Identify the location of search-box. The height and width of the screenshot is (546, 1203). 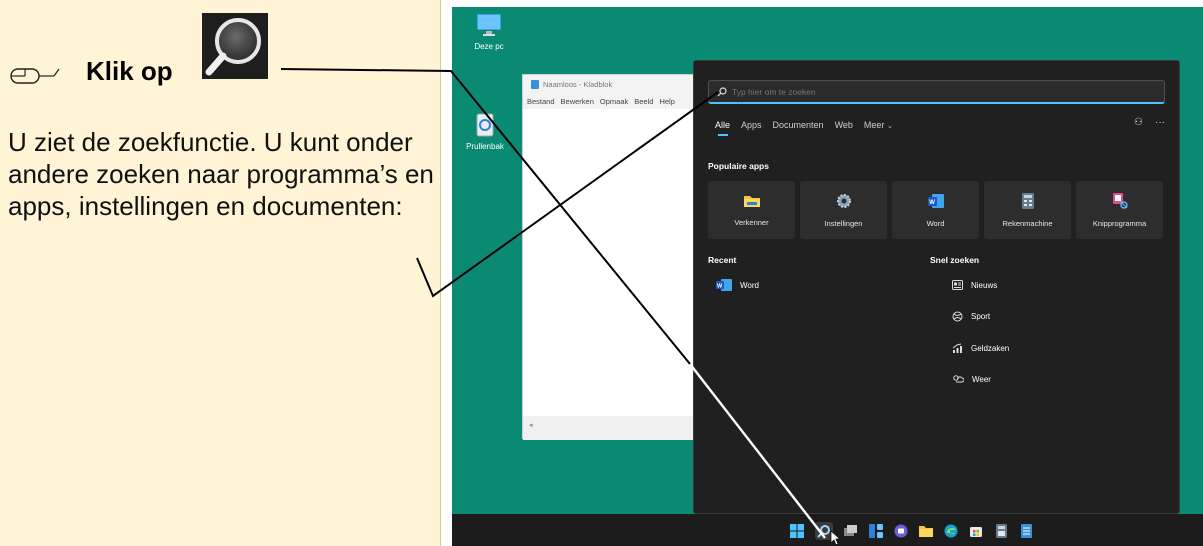
(936, 92).